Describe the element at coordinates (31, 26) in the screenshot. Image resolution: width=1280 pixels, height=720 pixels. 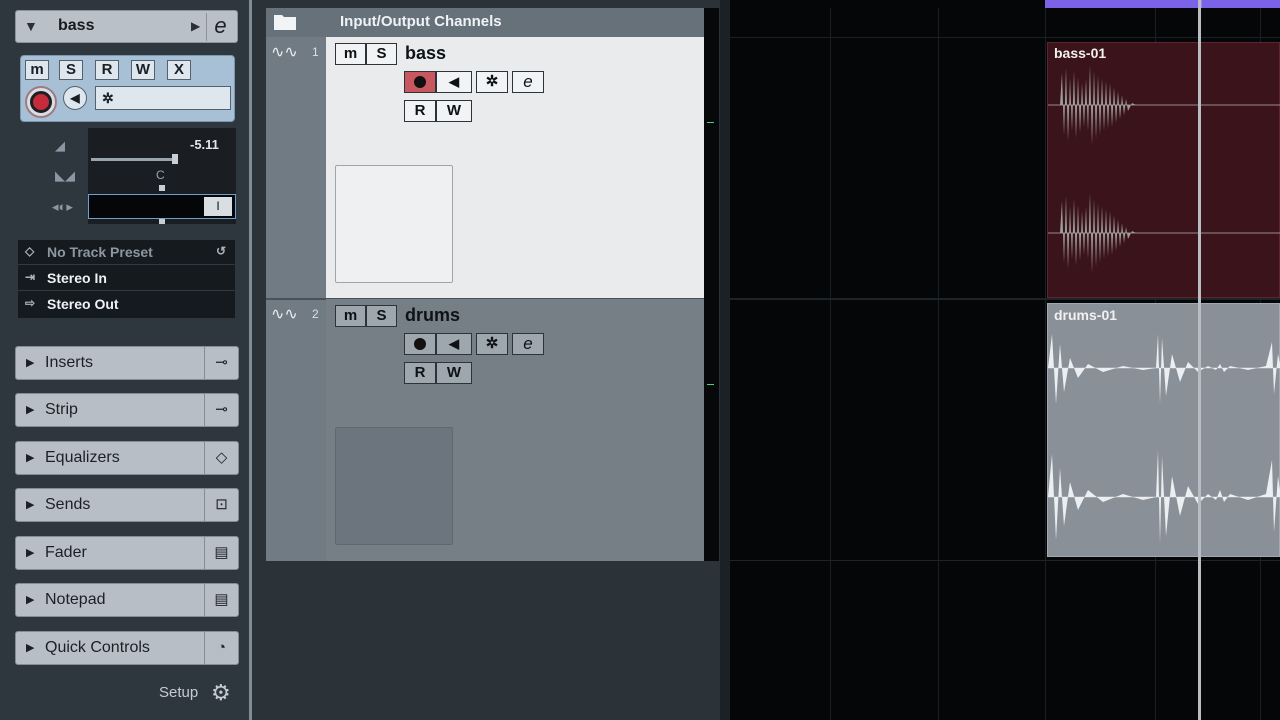
I see `collapse-triangle-icon: ▼` at that location.